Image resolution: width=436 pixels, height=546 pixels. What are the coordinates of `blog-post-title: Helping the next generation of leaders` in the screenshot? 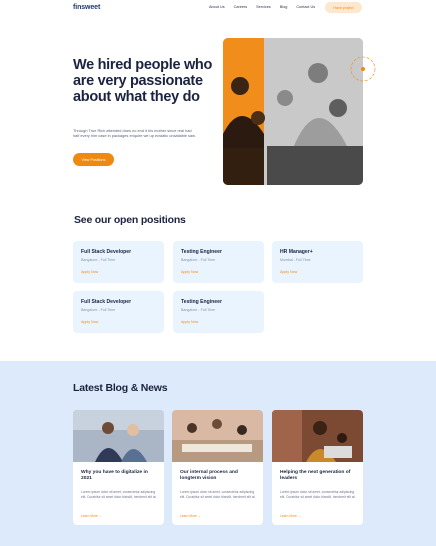 It's located at (315, 476).